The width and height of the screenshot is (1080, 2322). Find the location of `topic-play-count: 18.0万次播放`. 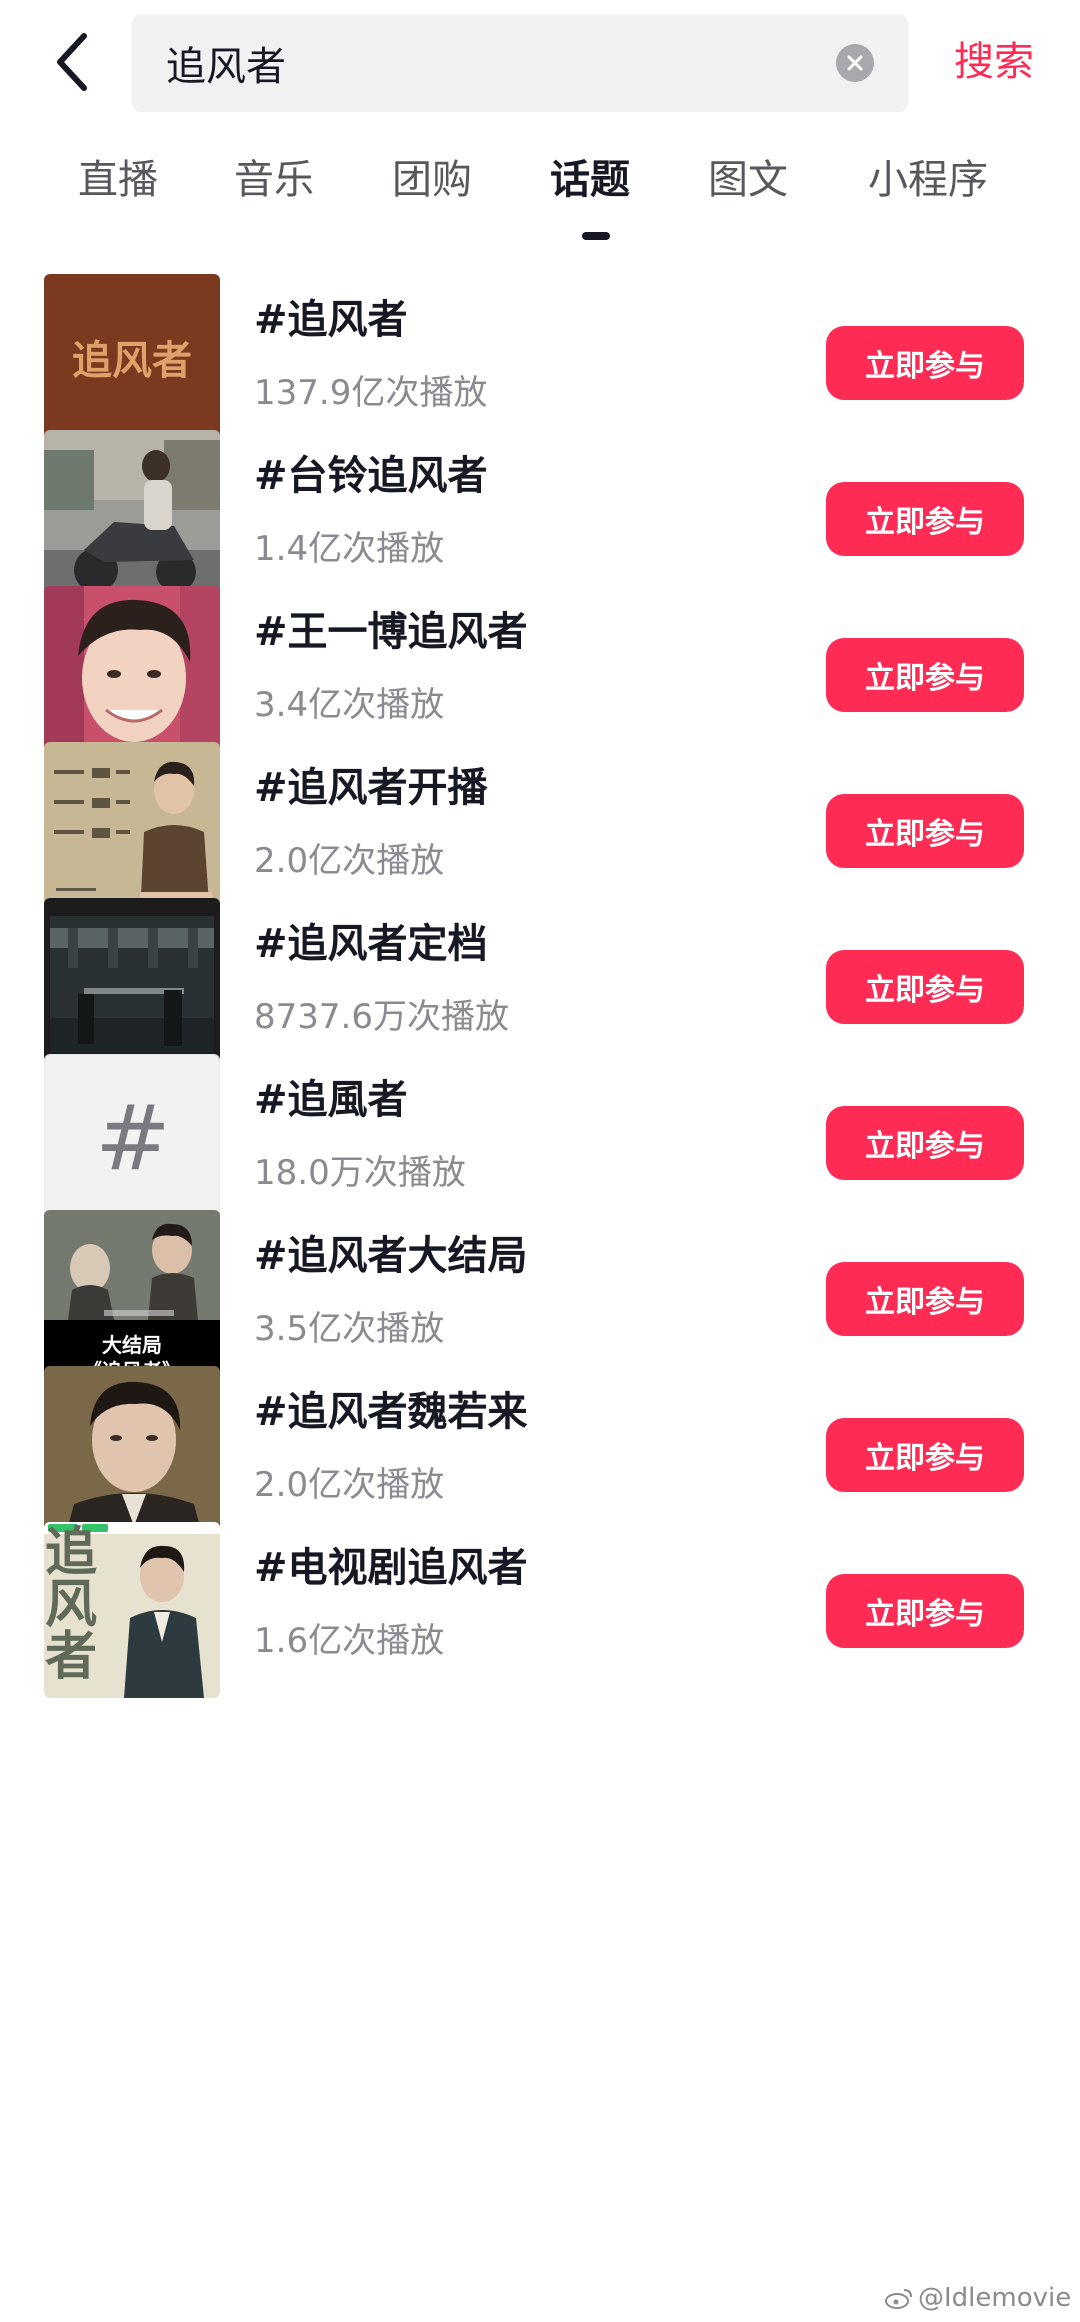

topic-play-count: 18.0万次播放 is located at coordinates (360, 1173).